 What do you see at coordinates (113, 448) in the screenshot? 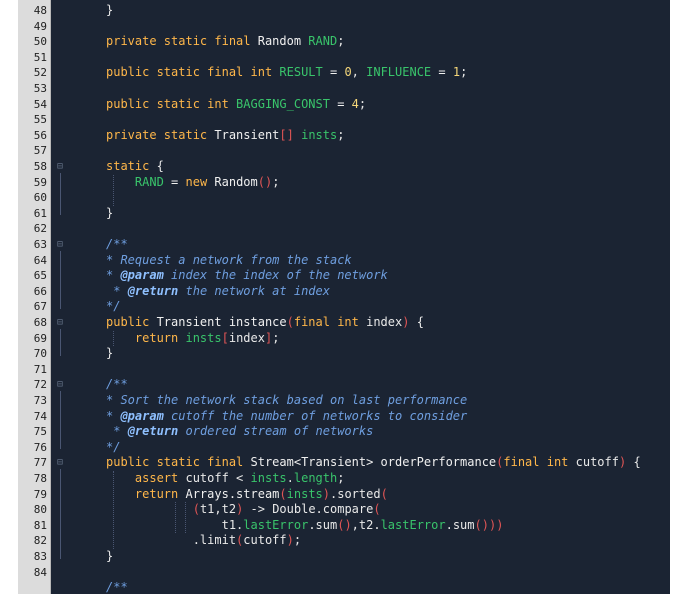
I see `code-text: */` at bounding box center [113, 448].